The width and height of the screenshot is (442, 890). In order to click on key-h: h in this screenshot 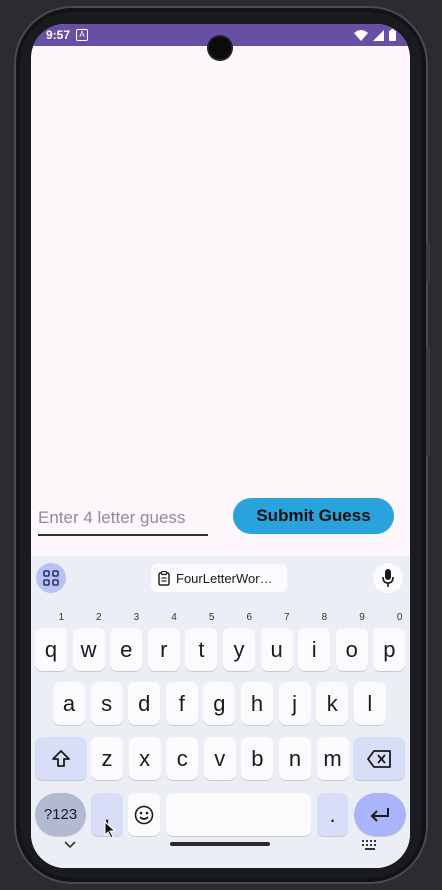, I will do `click(257, 703)`.